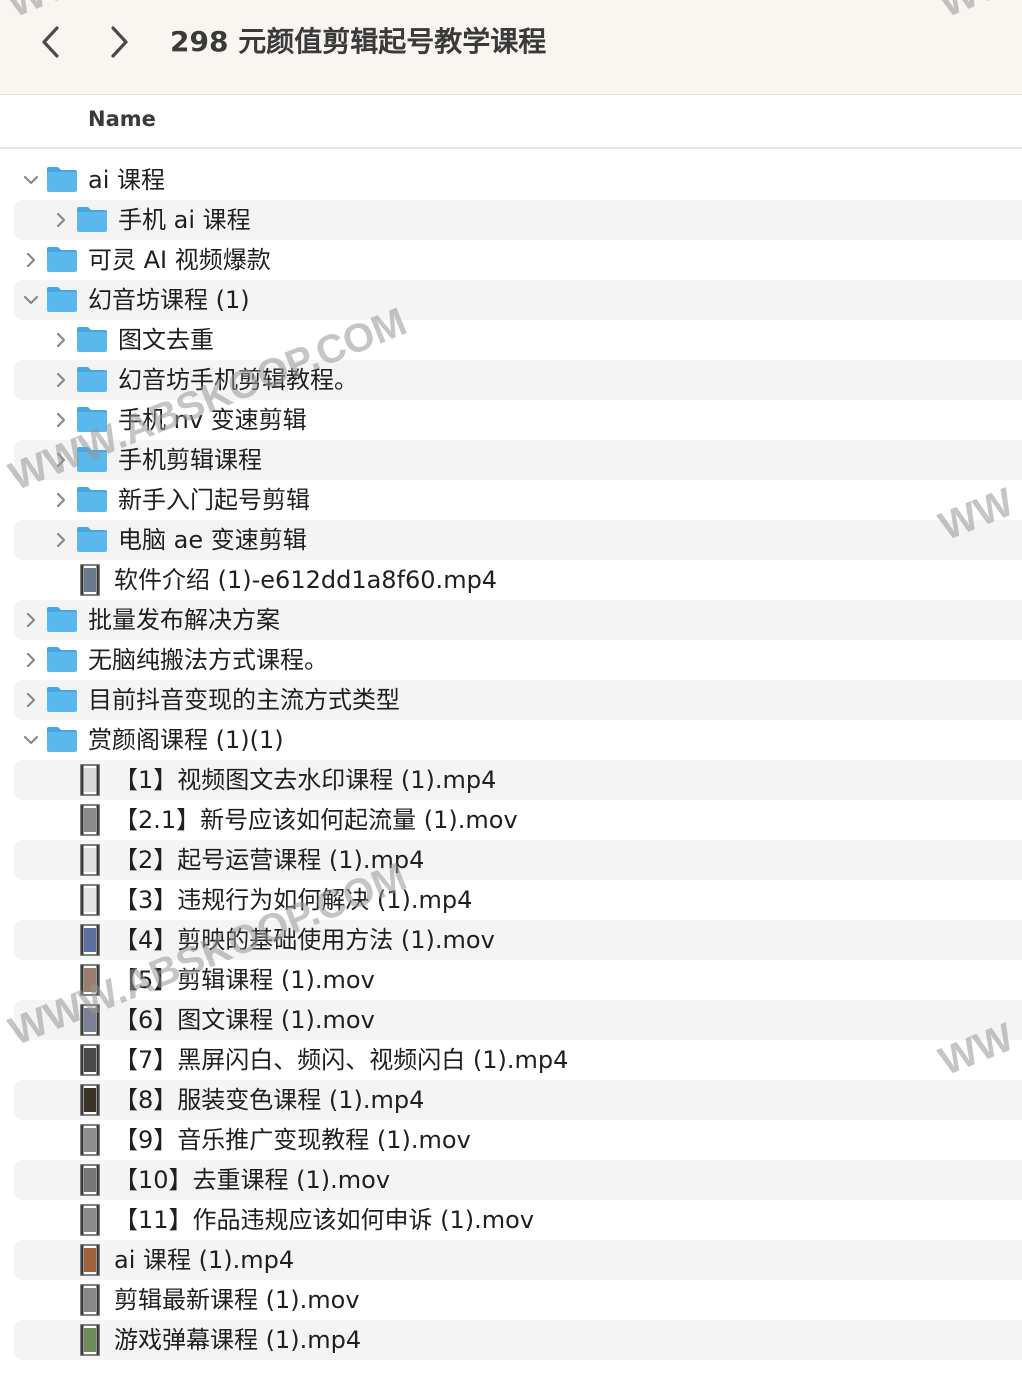  Describe the element at coordinates (518, 340) in the screenshot. I see `list-item: 图文去重` at that location.